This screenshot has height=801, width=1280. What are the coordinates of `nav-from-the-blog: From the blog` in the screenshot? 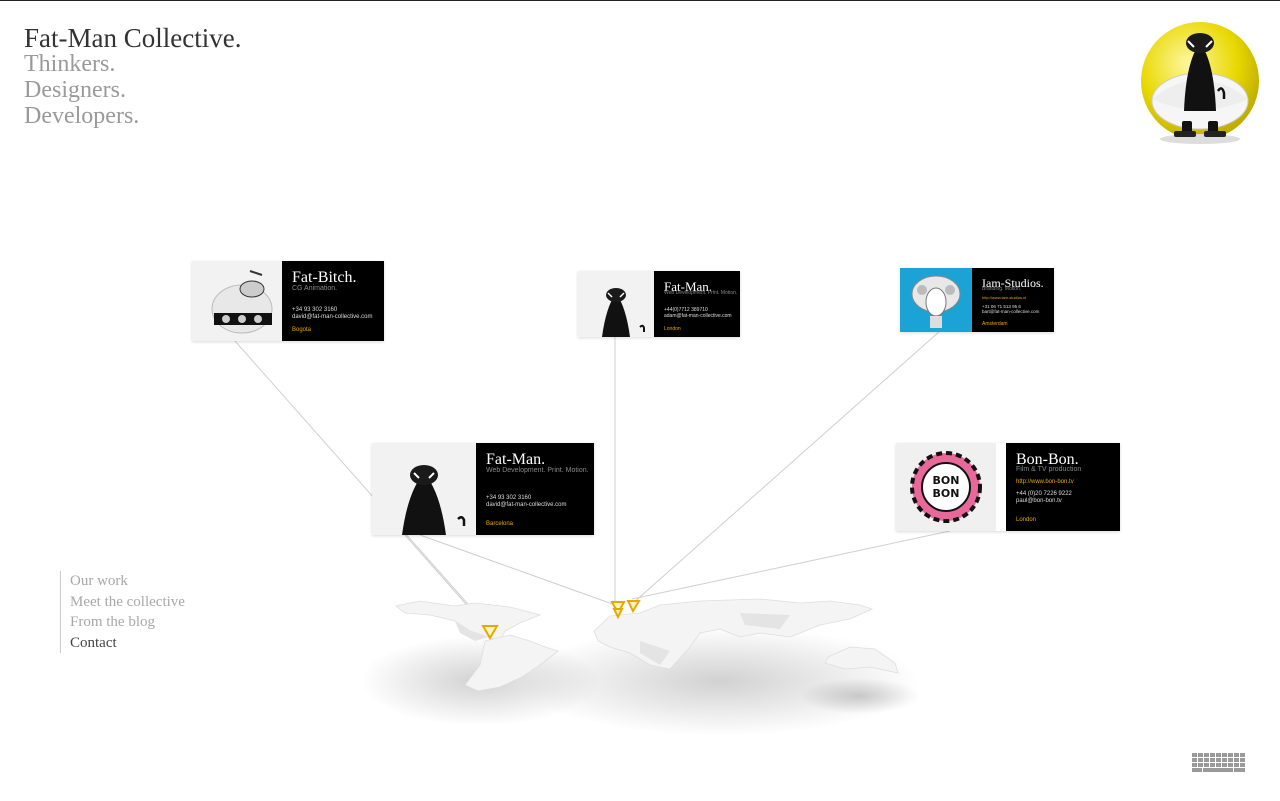 It's located at (127, 622).